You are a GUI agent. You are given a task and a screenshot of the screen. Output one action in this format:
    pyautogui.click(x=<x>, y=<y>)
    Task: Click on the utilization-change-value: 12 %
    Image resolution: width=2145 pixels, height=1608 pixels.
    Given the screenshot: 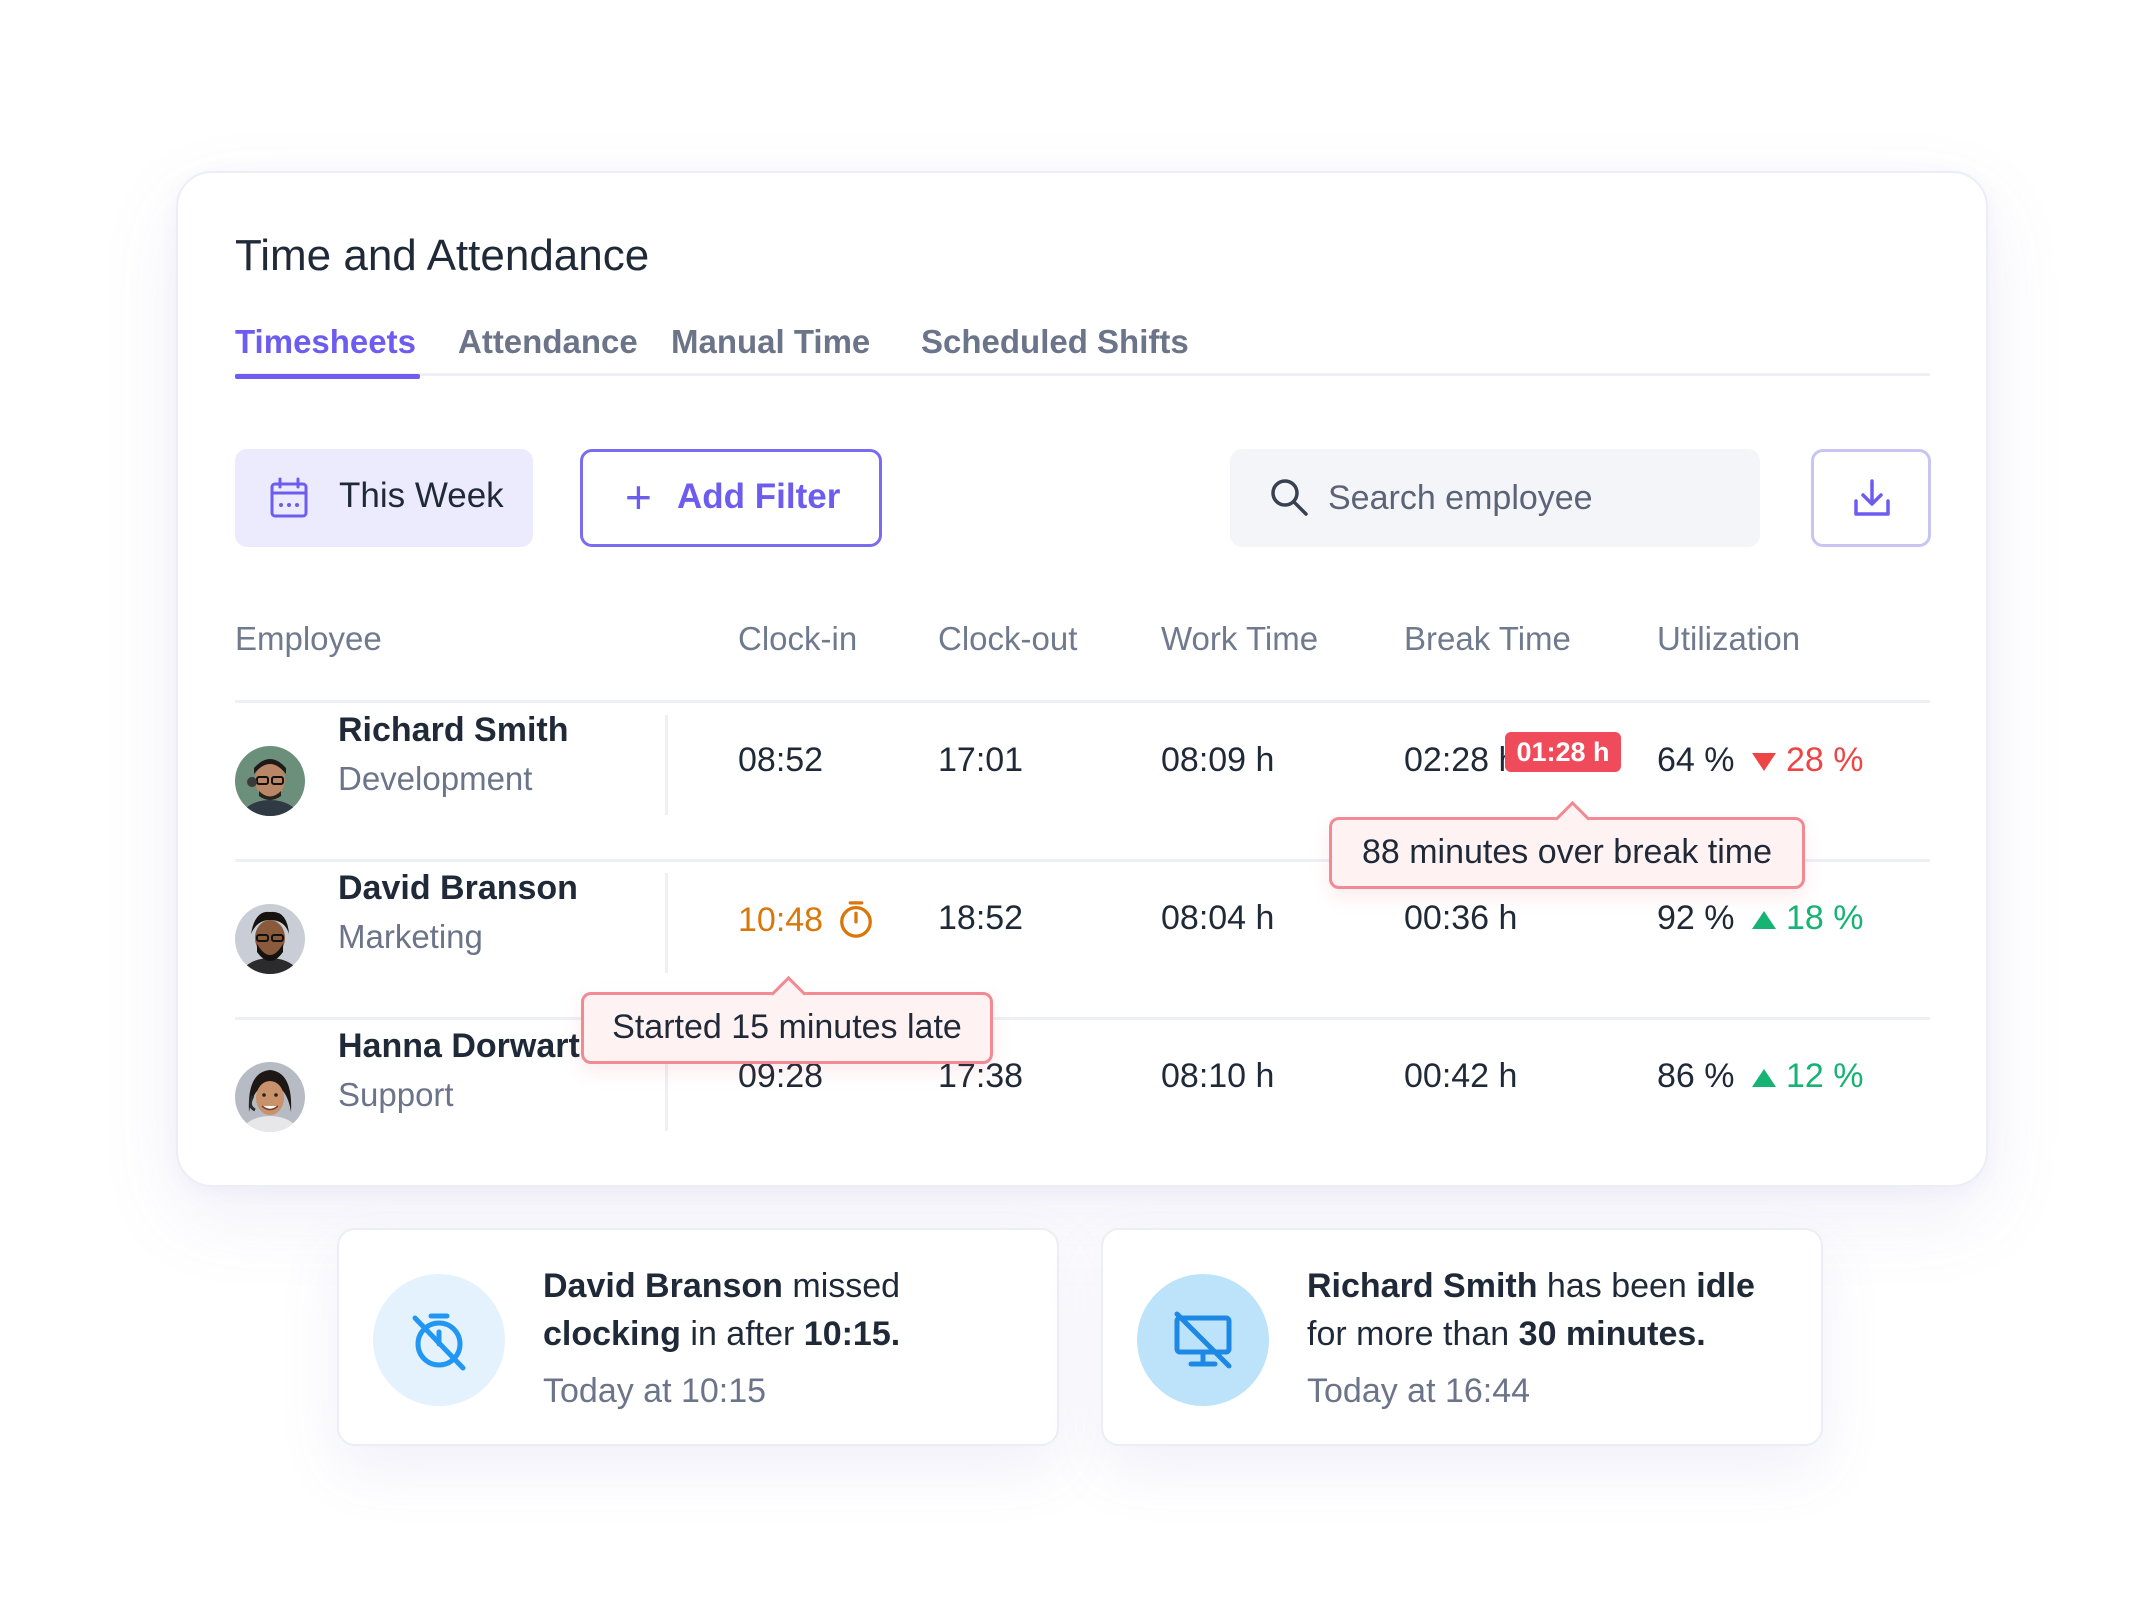 What is the action you would take?
    pyautogui.click(x=1825, y=1076)
    